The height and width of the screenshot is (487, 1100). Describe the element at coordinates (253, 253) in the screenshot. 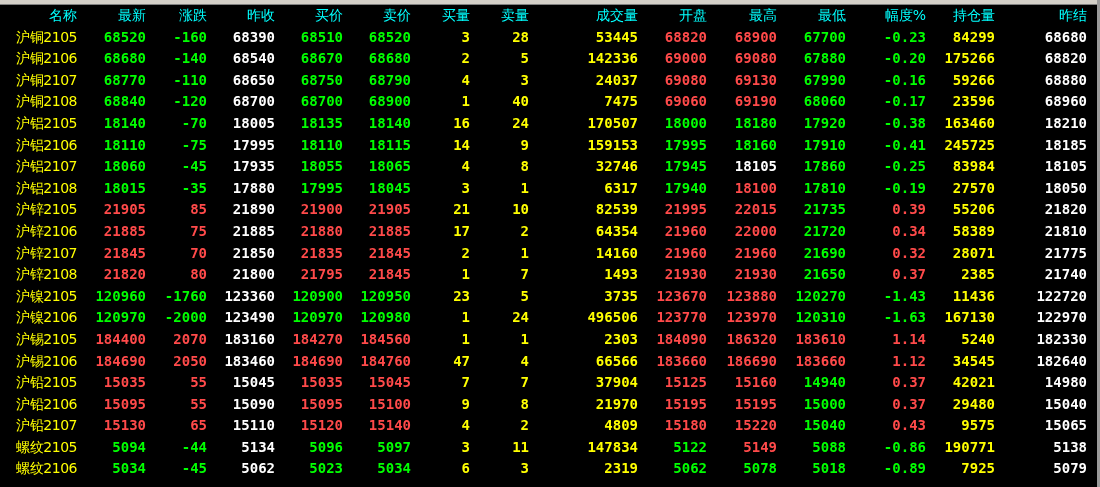

I see `table-cell-text: 21850` at that location.